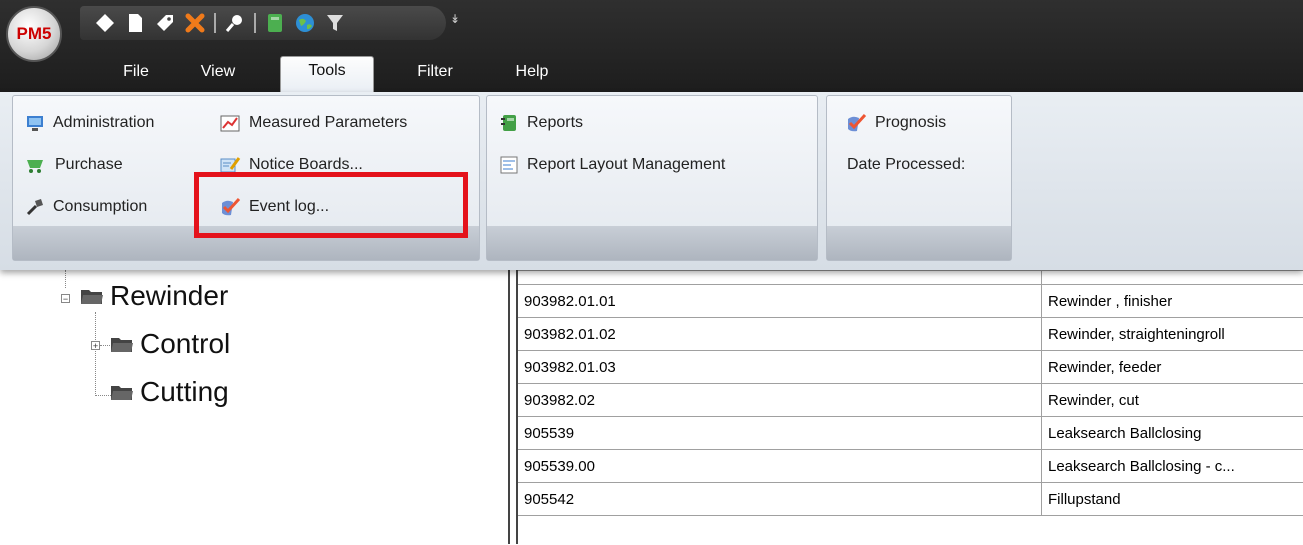  What do you see at coordinates (651, 71) in the screenshot?
I see `ribbon-tabs: File View Tools Filter Help` at bounding box center [651, 71].